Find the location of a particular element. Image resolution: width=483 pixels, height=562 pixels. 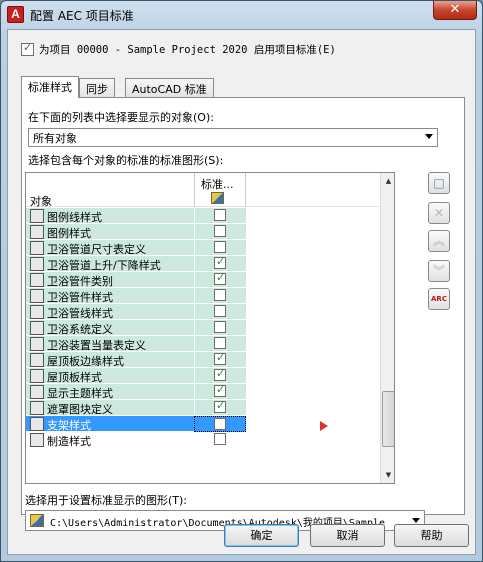

row-object-name: 卫浴管件类别 is located at coordinates (80, 281).